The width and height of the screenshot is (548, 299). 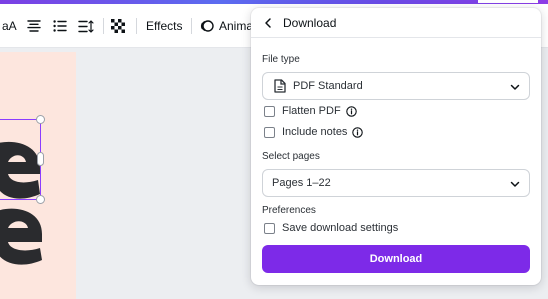 I want to click on include-notes-label: Include notes, so click(x=315, y=132).